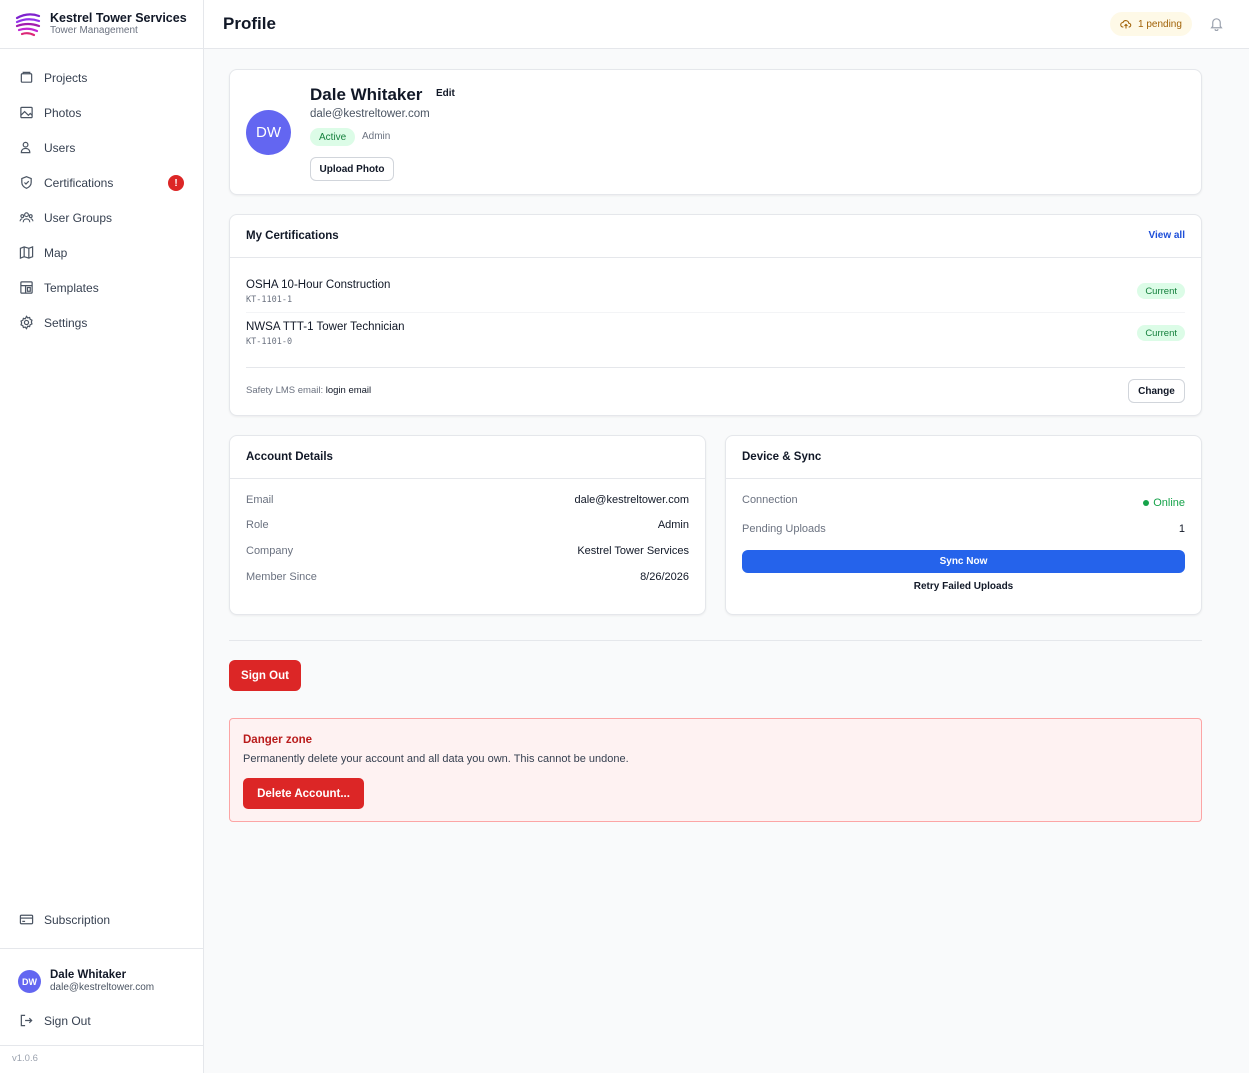 Image resolution: width=1249 pixels, height=1073 pixels. I want to click on sidebar-sign-out: Sign Out, so click(101, 1020).